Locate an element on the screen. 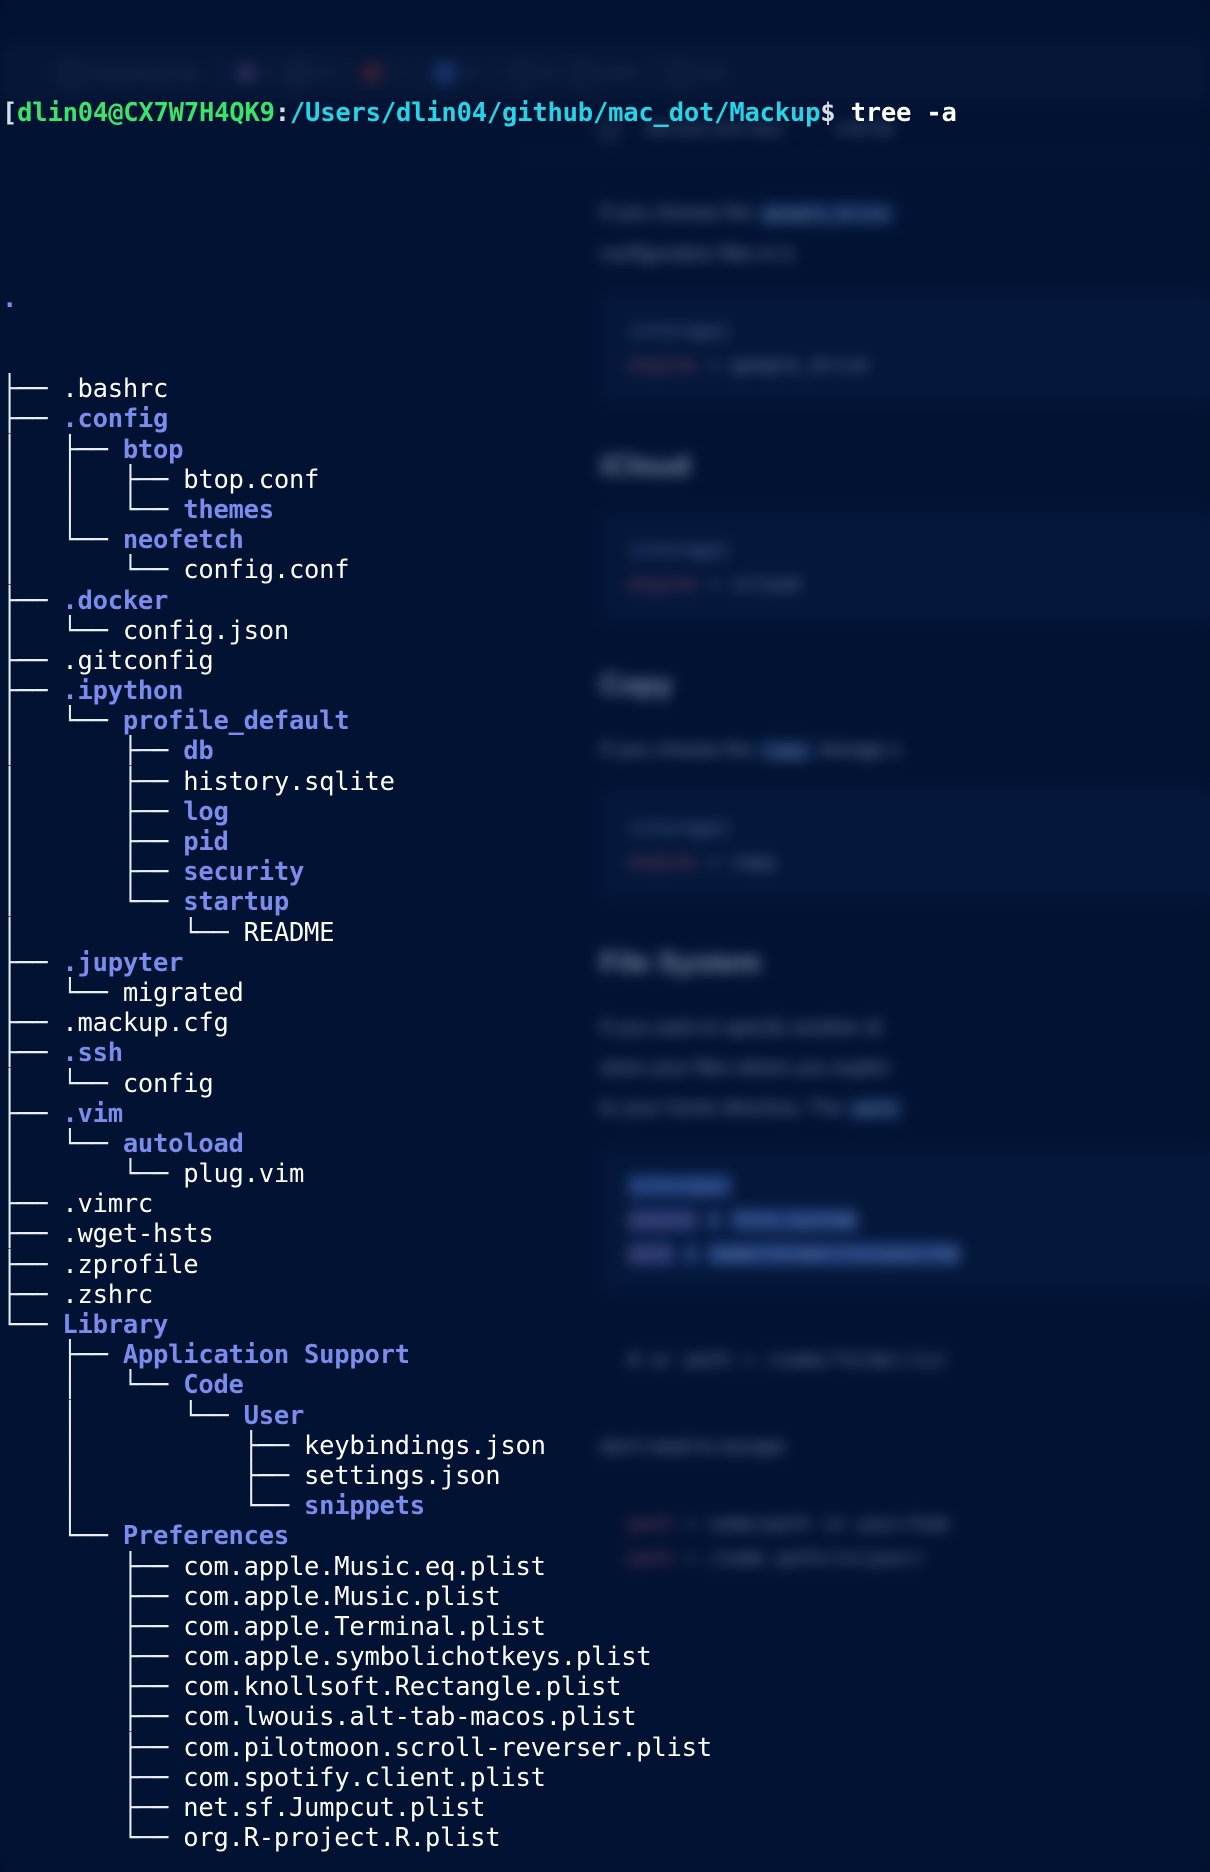  tree-row: ├── .bashrc is located at coordinates (606, 389).